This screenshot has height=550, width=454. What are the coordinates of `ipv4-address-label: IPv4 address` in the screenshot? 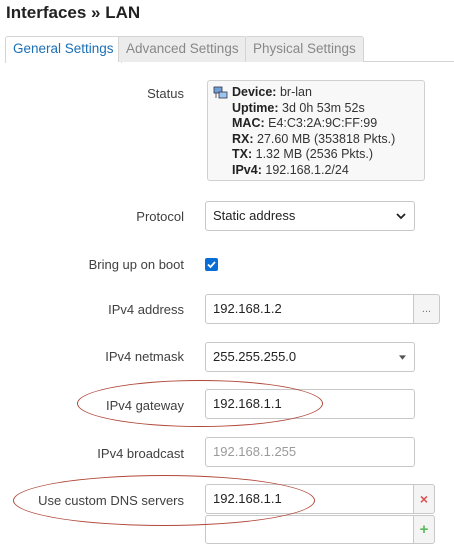 It's located at (146, 309).